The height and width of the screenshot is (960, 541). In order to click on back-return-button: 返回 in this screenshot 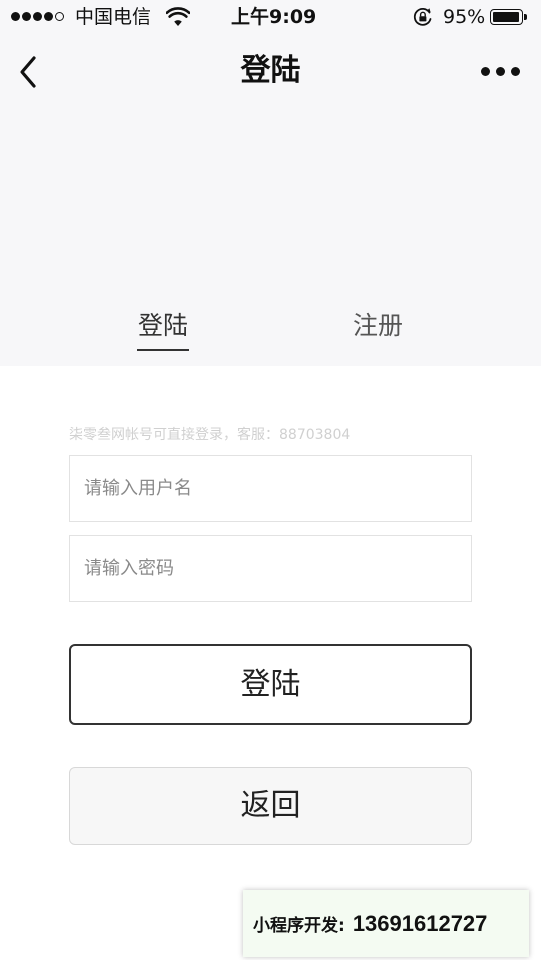, I will do `click(270, 806)`.